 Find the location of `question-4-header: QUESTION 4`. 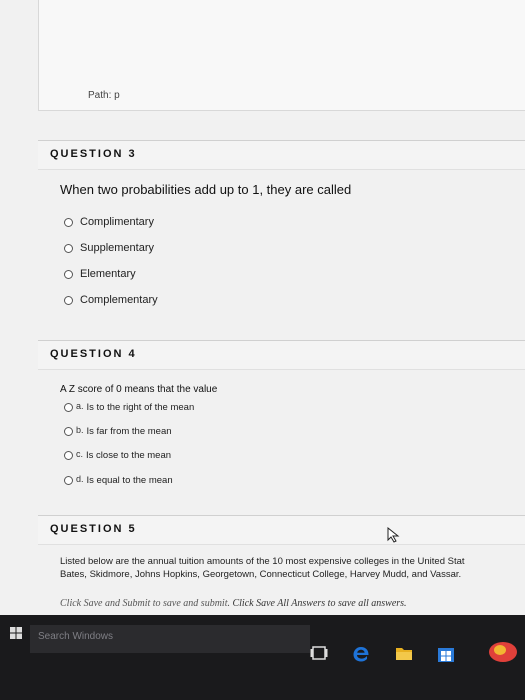

question-4-header: QUESTION 4 is located at coordinates (281, 355).